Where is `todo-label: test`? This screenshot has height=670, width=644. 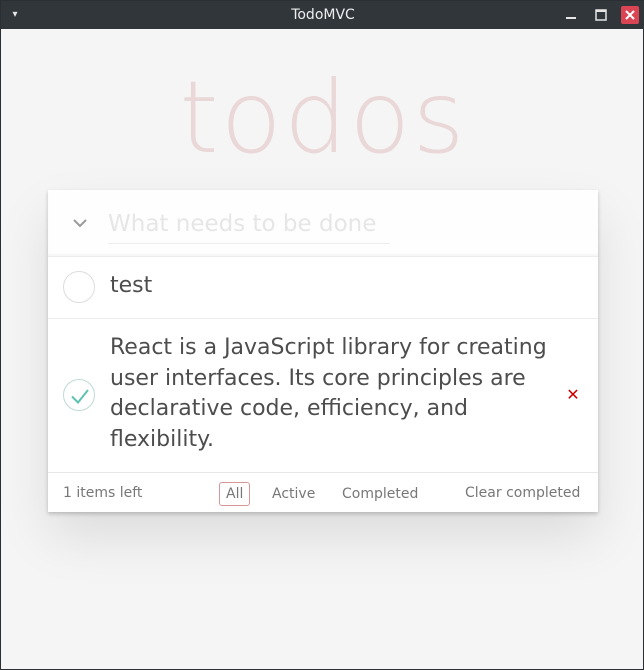 todo-label: test is located at coordinates (330, 286).